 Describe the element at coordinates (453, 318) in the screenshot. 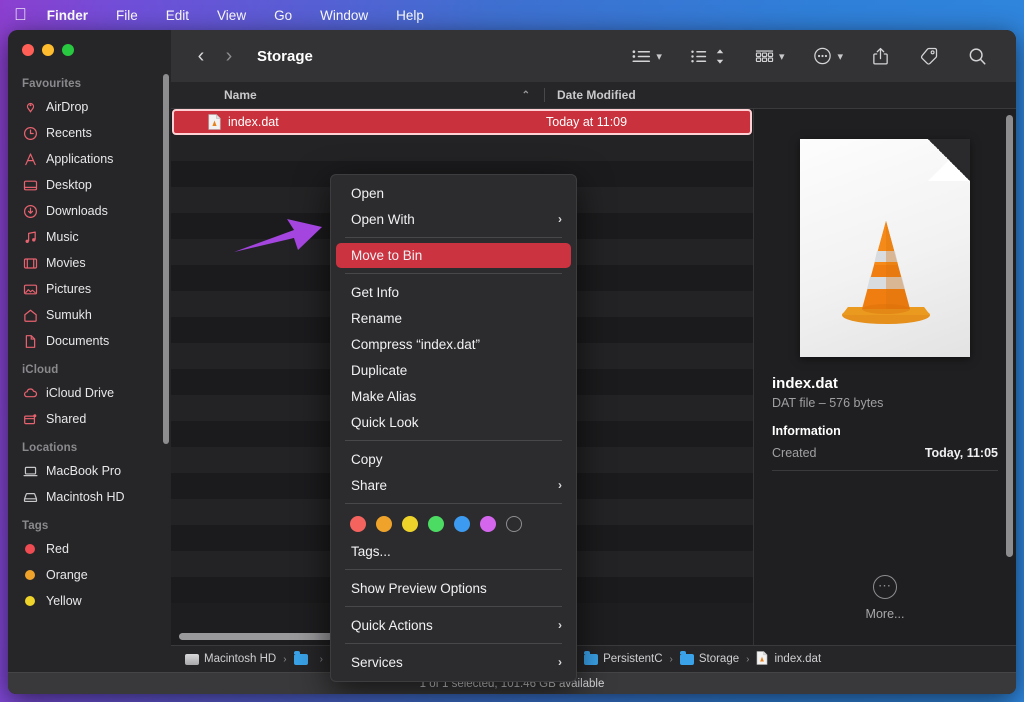

I see `context-menu-item-rename: Rename` at that location.